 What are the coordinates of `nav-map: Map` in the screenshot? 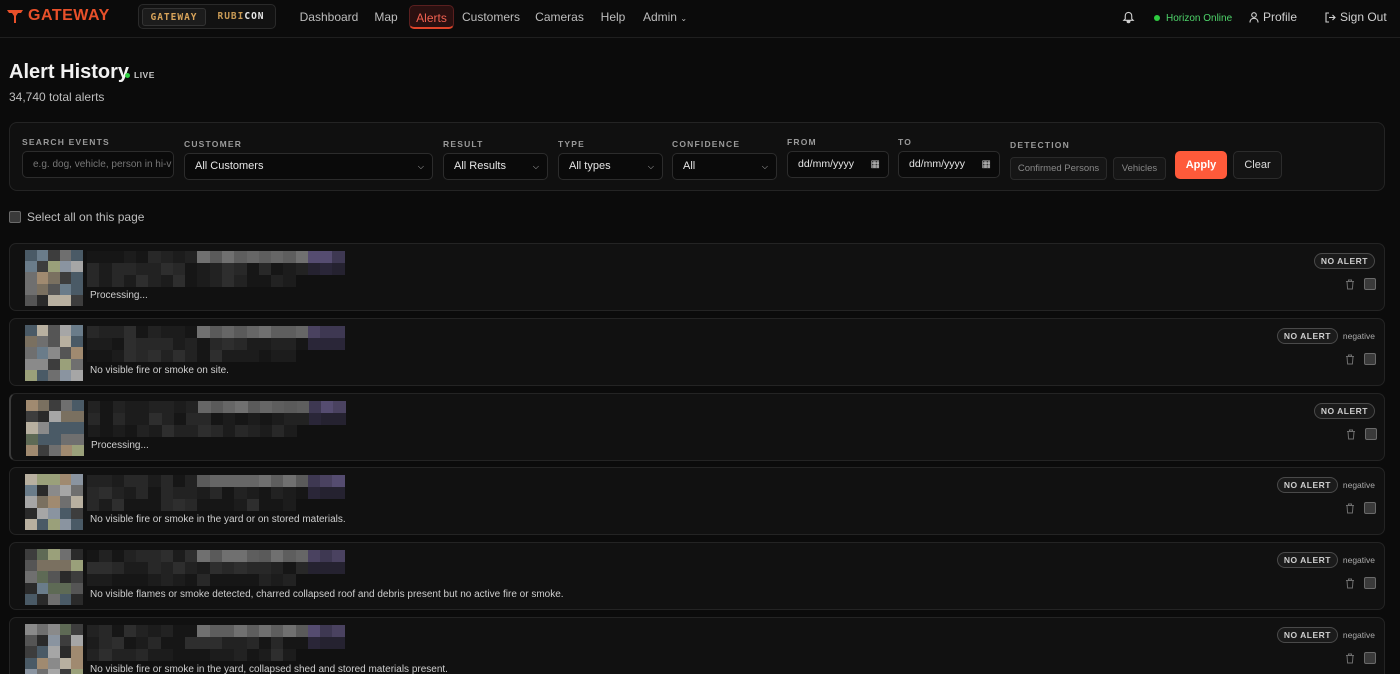 It's located at (386, 17).